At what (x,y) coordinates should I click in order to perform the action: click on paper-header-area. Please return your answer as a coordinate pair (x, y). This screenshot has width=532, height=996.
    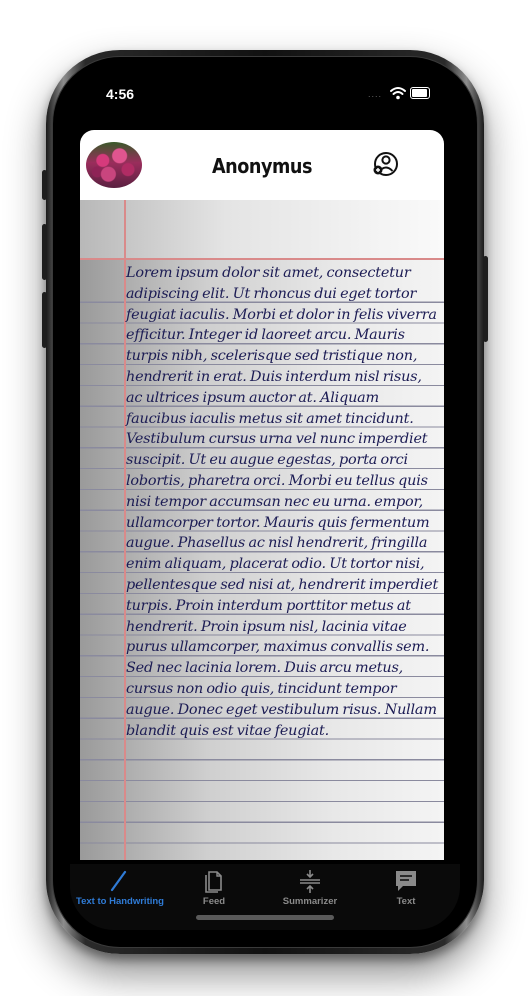
    Looking at the image, I should click on (262, 229).